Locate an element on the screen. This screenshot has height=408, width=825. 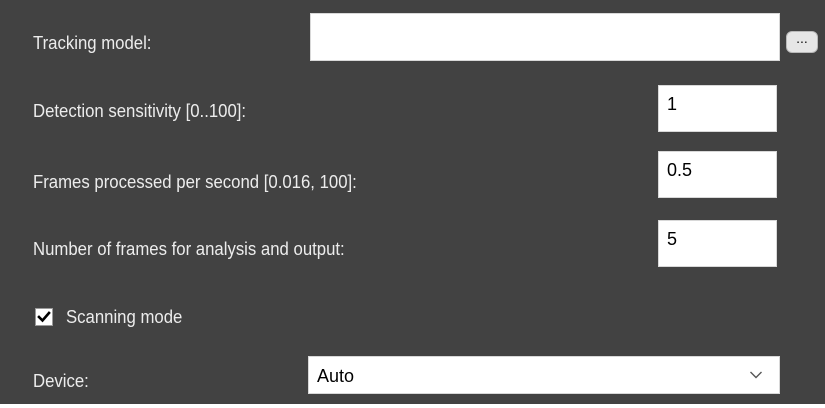
tracking-model-input is located at coordinates (545, 37).